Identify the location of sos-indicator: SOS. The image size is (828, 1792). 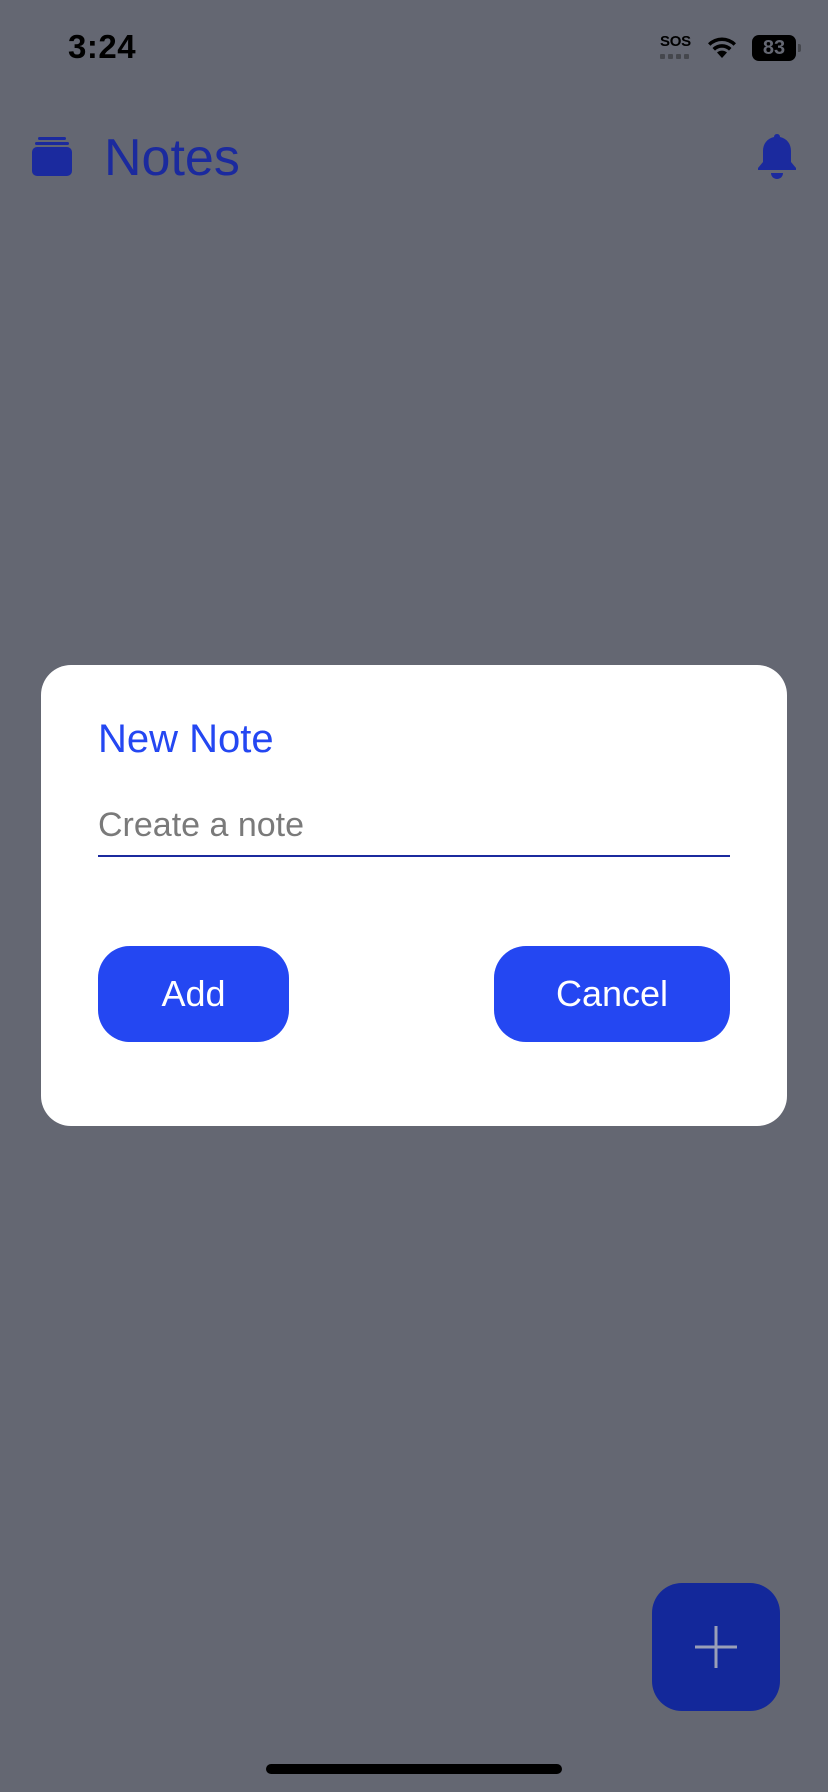
(676, 48).